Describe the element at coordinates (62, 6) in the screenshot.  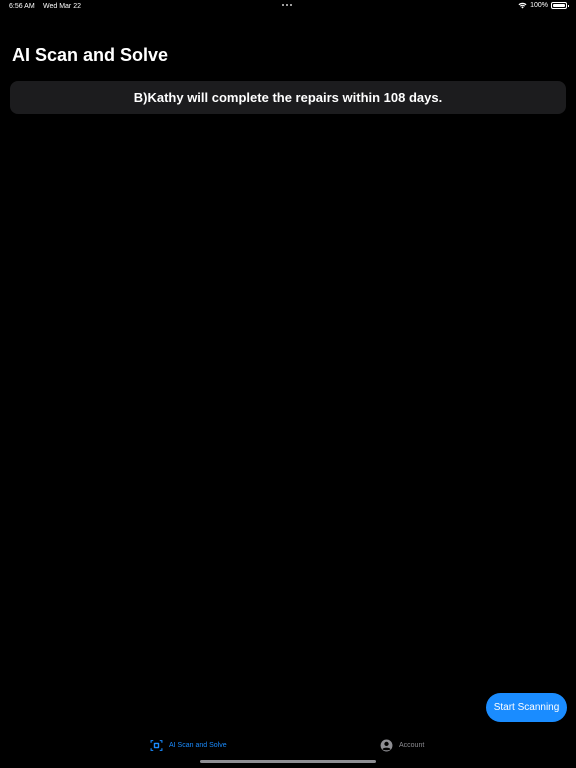
I see `status-date: Wed Mar 22` at that location.